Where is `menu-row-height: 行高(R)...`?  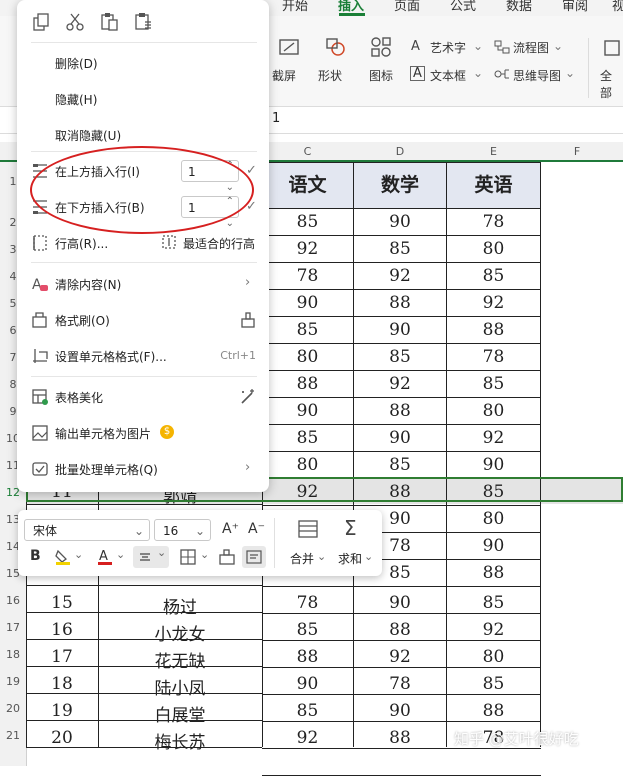 menu-row-height: 行高(R)... is located at coordinates (81, 243).